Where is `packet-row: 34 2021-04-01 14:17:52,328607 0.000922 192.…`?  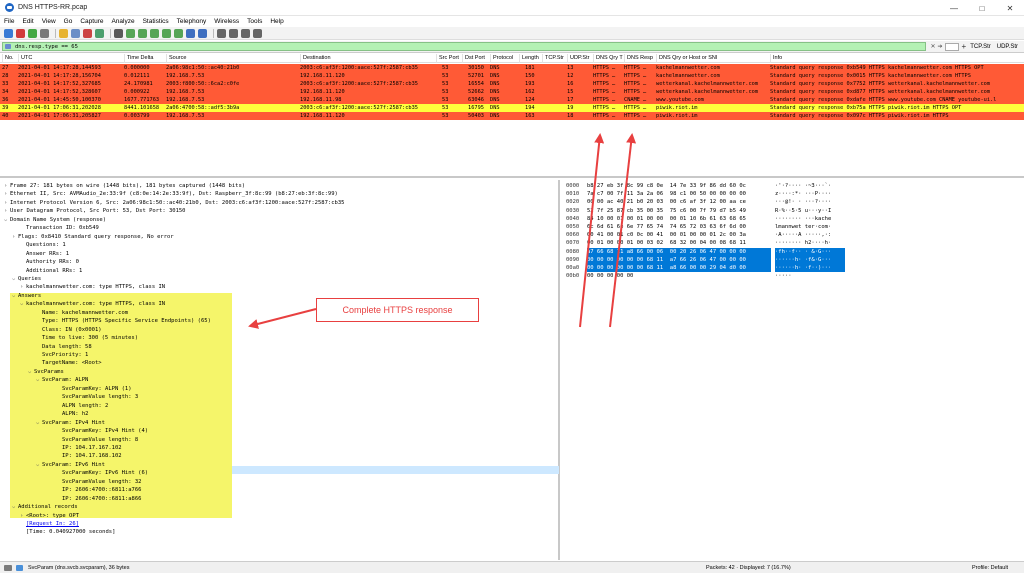 packet-row: 34 2021-04-01 14:17:52,328607 0.000922 192.… is located at coordinates (512, 92).